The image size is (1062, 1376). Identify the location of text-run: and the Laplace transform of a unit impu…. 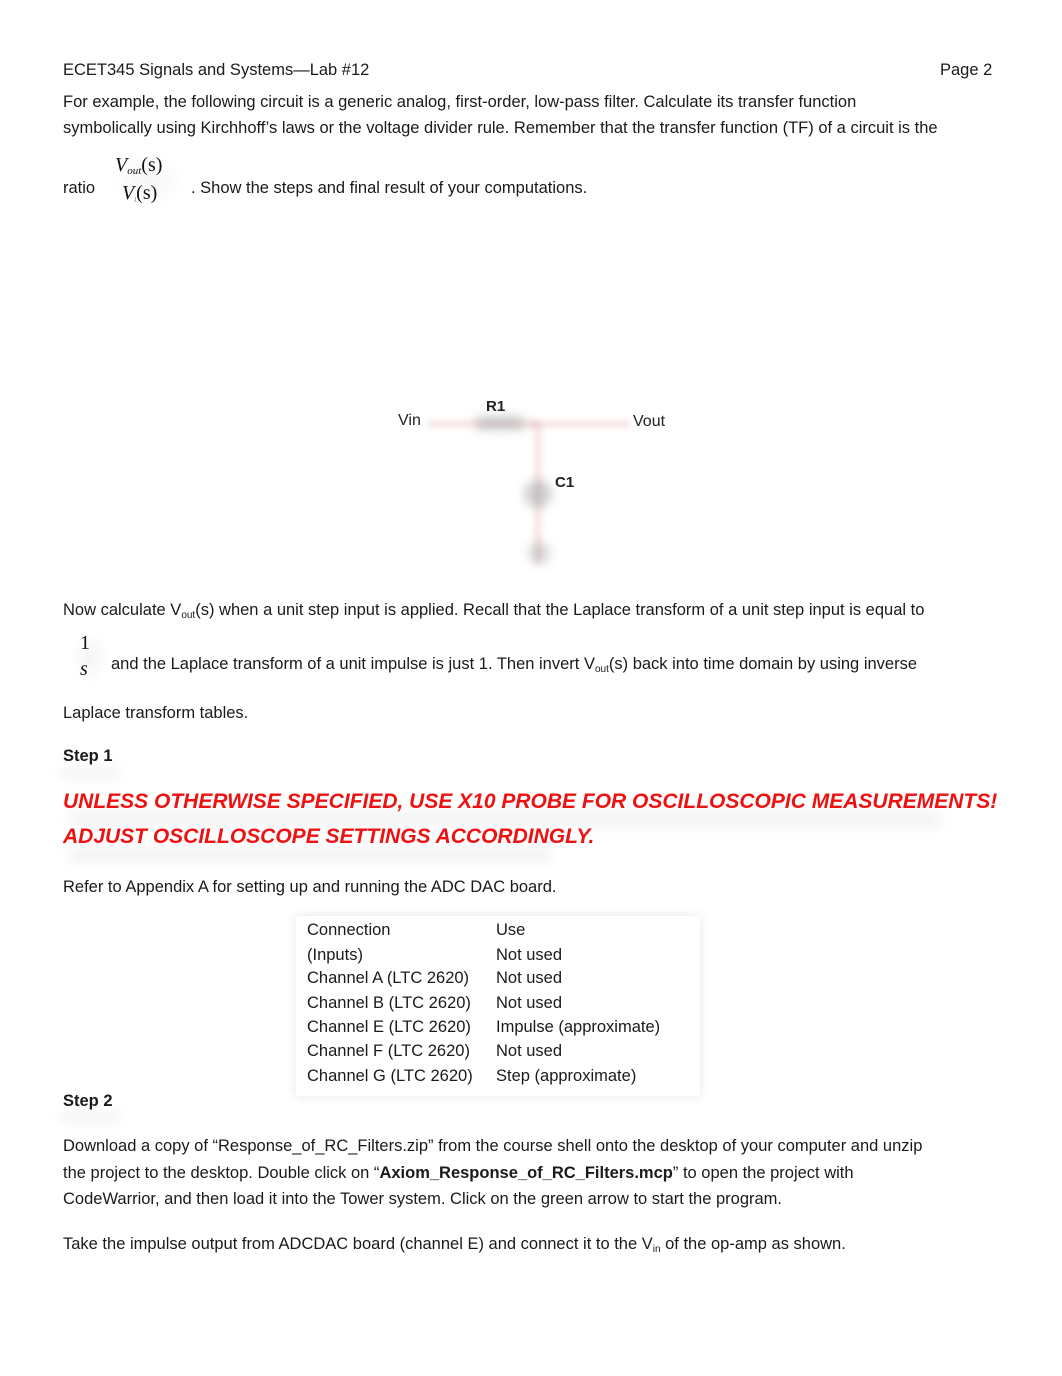
(353, 664).